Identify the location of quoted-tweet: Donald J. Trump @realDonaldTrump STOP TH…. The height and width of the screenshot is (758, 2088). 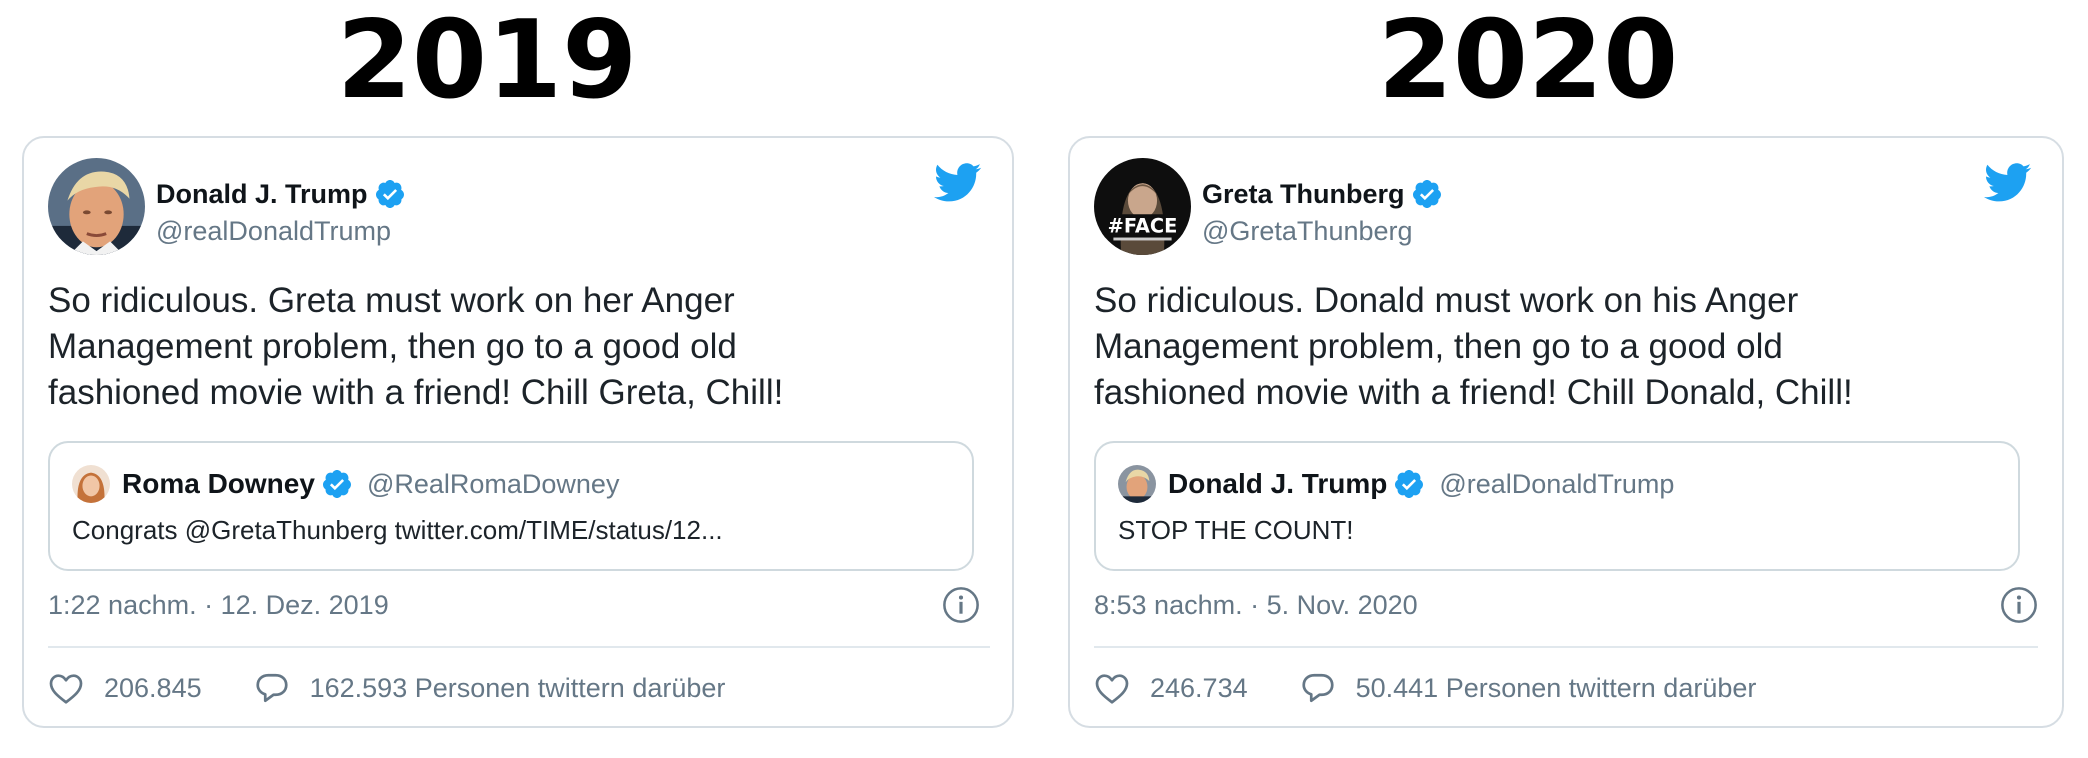
(1557, 506).